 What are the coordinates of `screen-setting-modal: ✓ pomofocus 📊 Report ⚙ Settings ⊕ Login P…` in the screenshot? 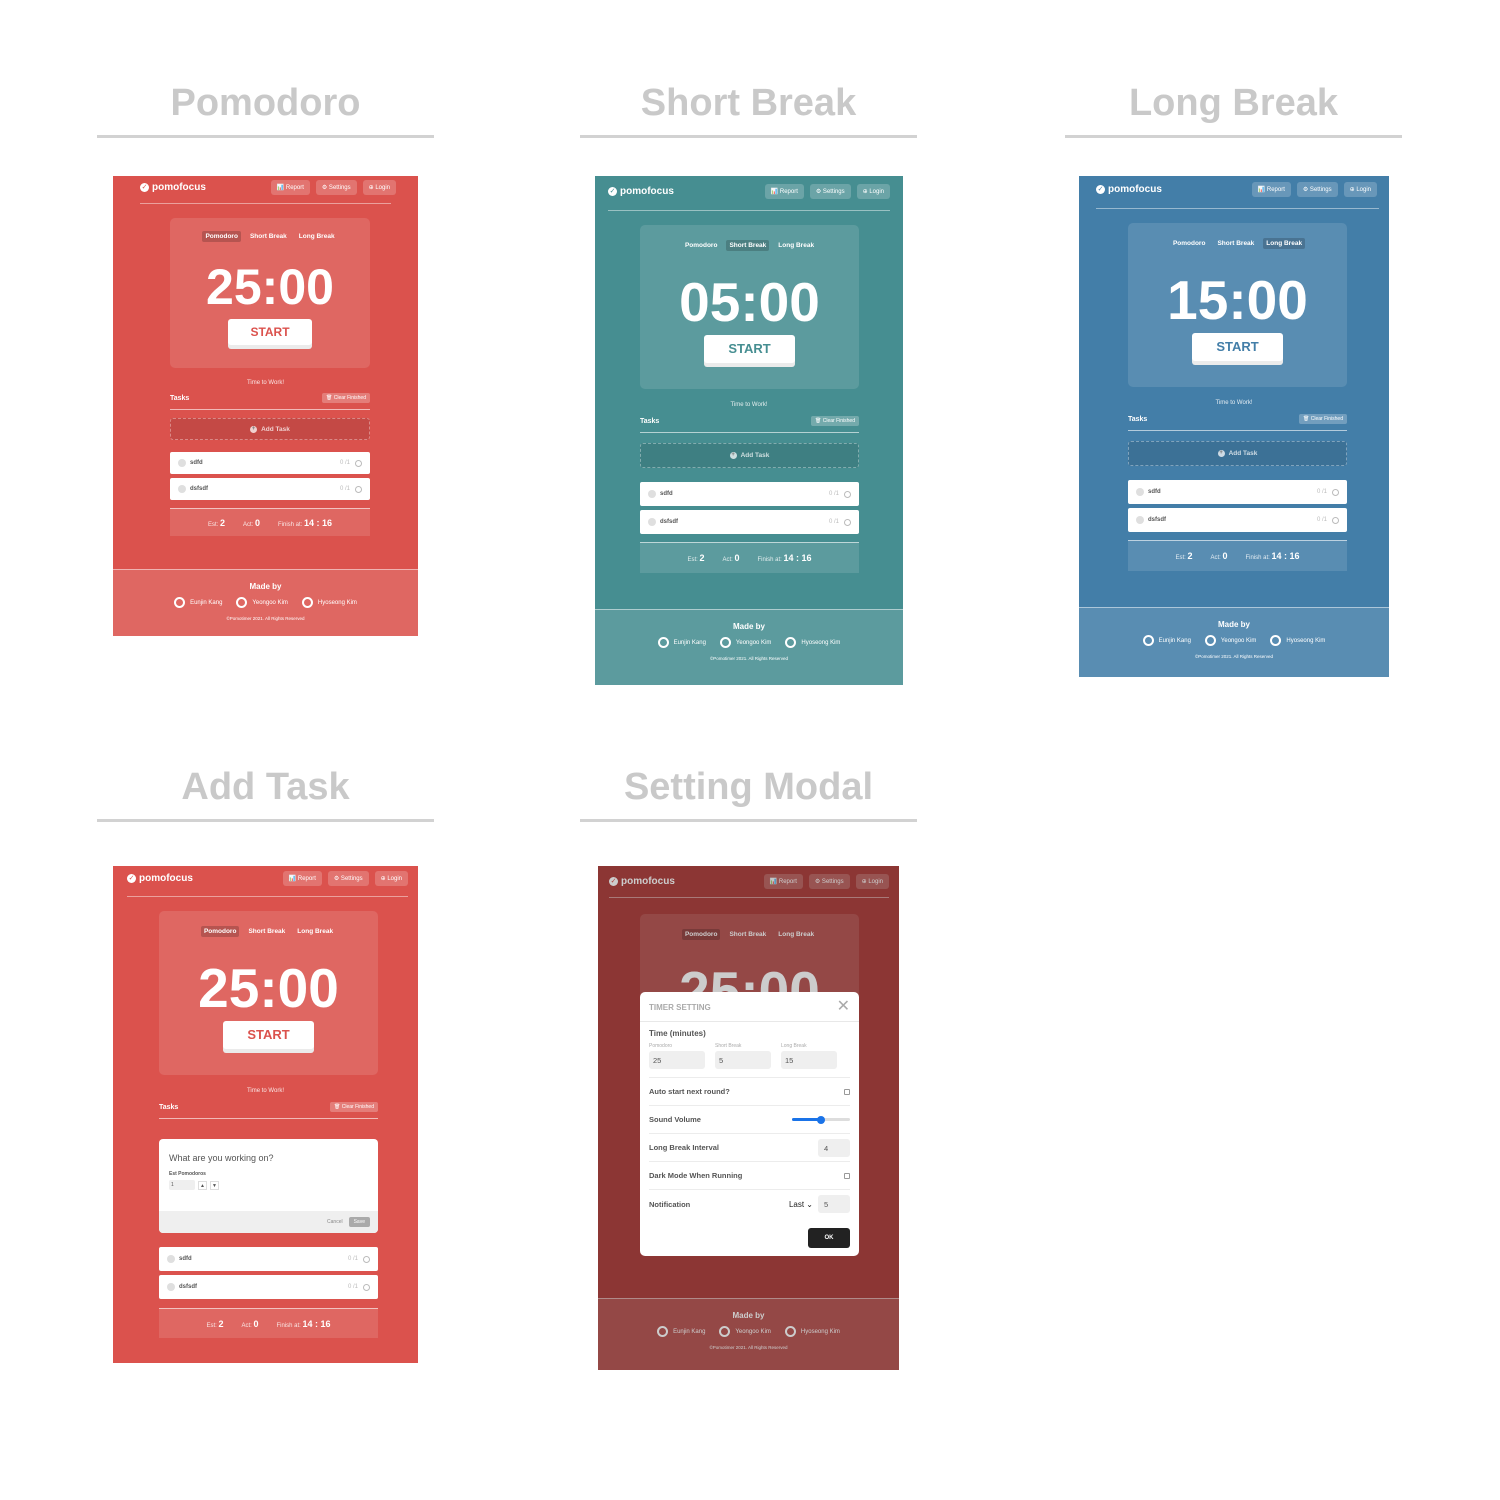 It's located at (748, 1118).